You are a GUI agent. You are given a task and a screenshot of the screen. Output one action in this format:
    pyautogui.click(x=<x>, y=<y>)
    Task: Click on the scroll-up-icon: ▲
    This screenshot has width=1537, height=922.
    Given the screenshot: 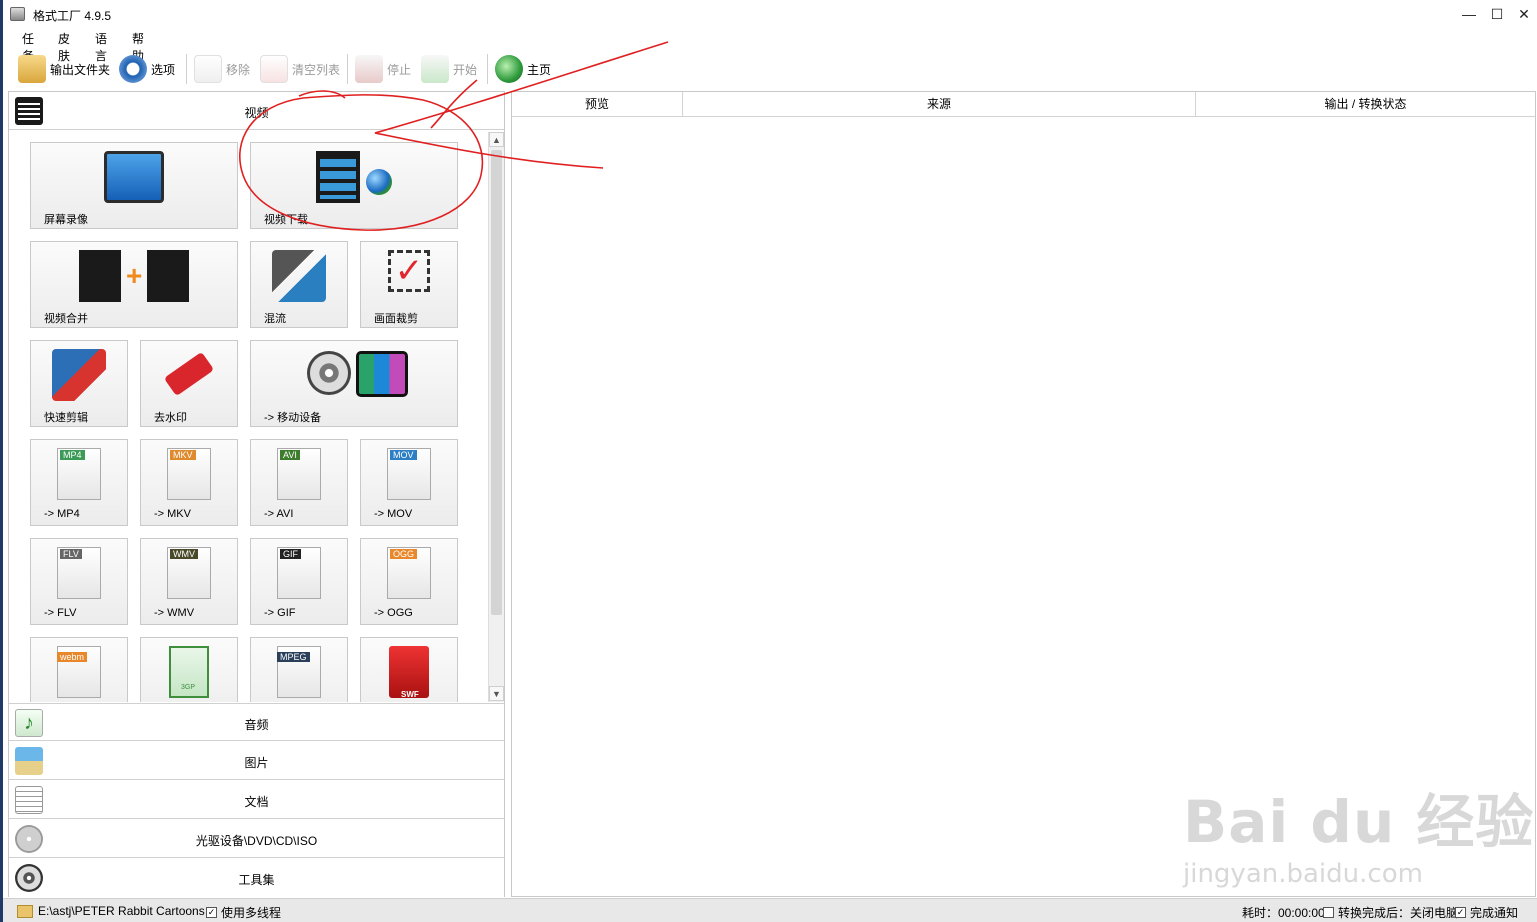 What is the action you would take?
    pyautogui.click(x=496, y=139)
    